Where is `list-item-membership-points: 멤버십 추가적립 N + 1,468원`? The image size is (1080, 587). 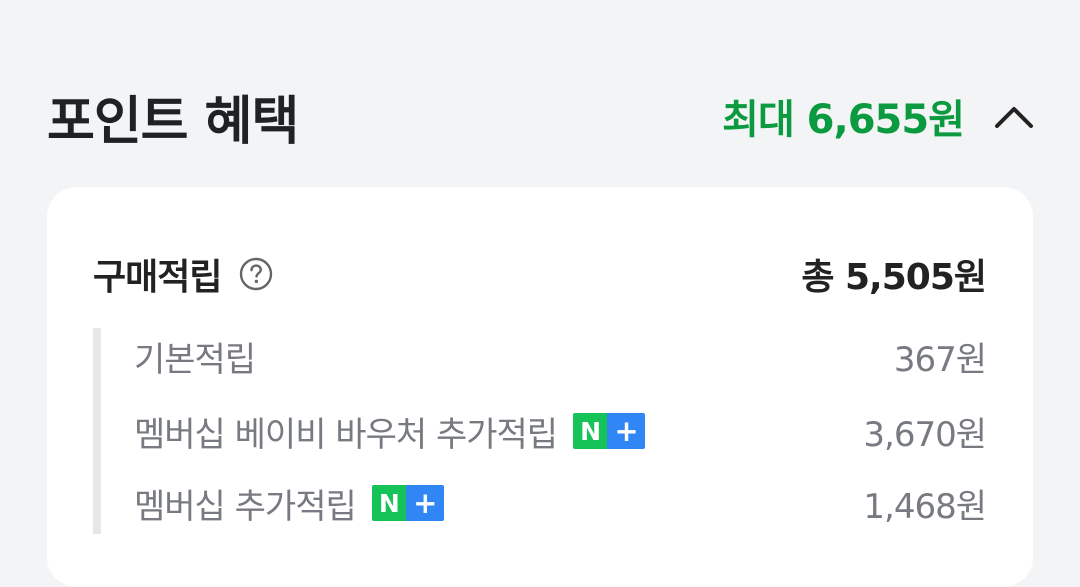
list-item-membership-points: 멤버십 추가적립 N + 1,468원 is located at coordinates (560, 503).